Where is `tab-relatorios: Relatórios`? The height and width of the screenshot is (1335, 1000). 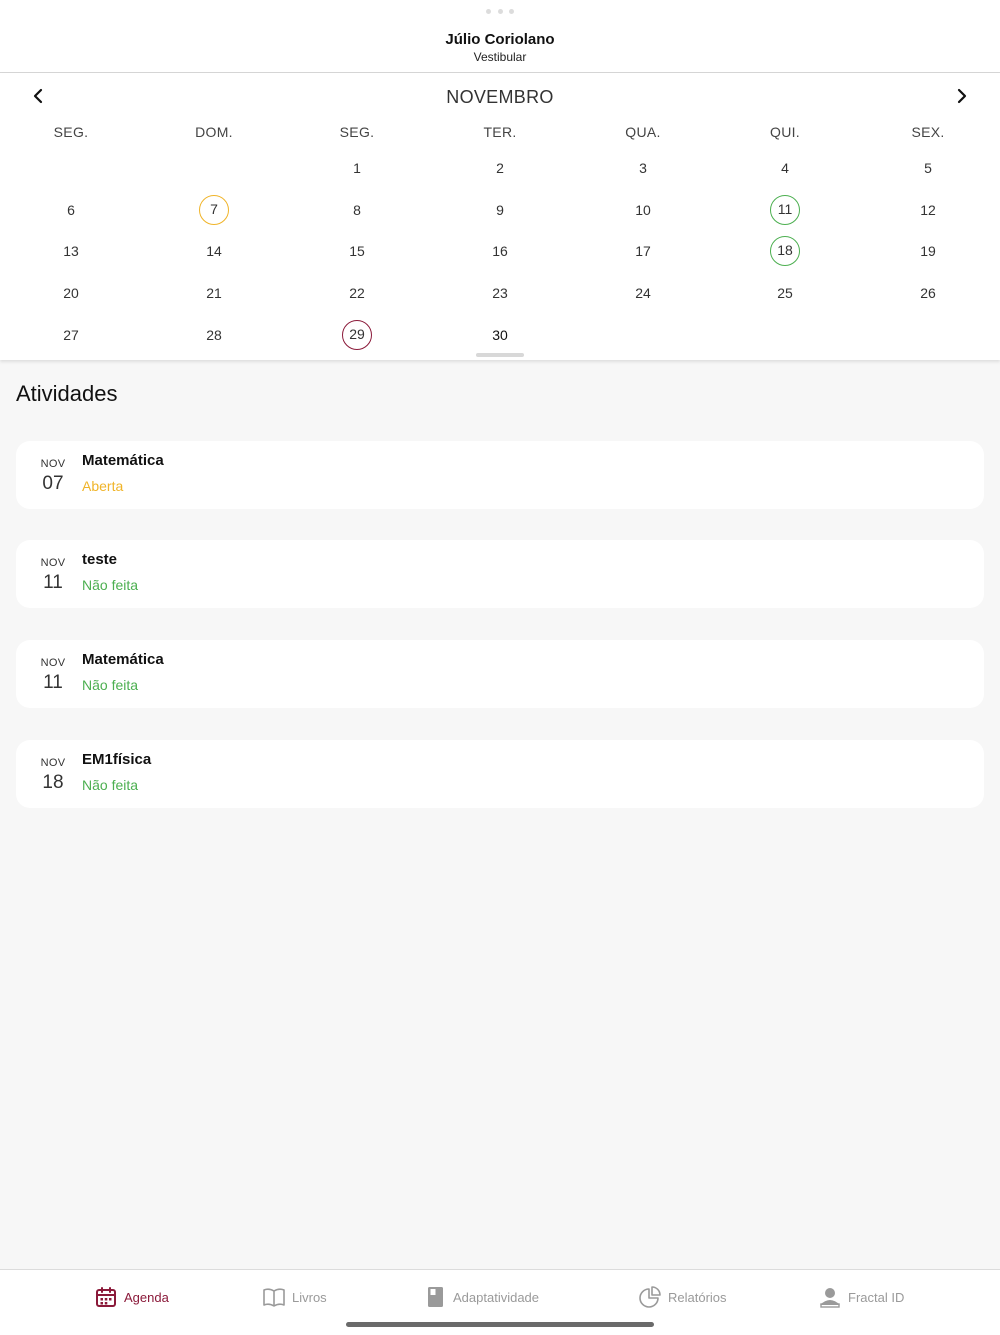
tab-relatorios: Relatórios is located at coordinates (682, 1297).